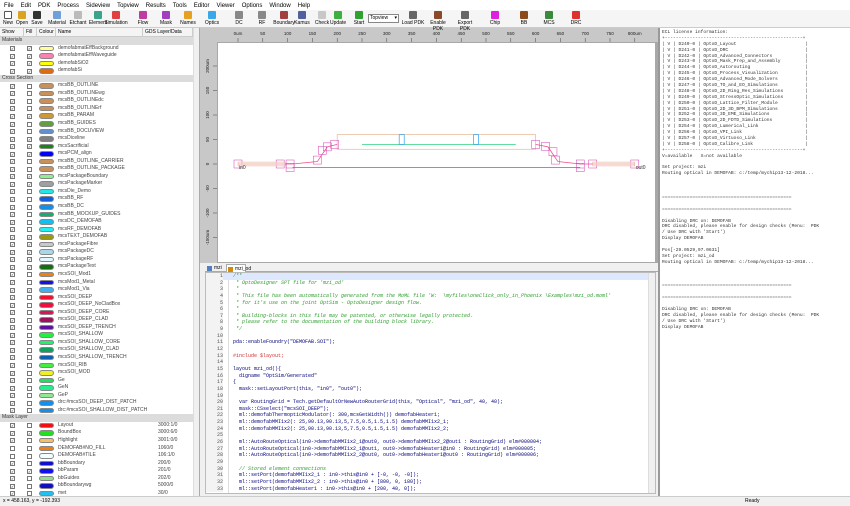  What do you see at coordinates (96, 71) in the screenshot?
I see `layer-row: ✓ ✓ demofabSi` at bounding box center [96, 71].